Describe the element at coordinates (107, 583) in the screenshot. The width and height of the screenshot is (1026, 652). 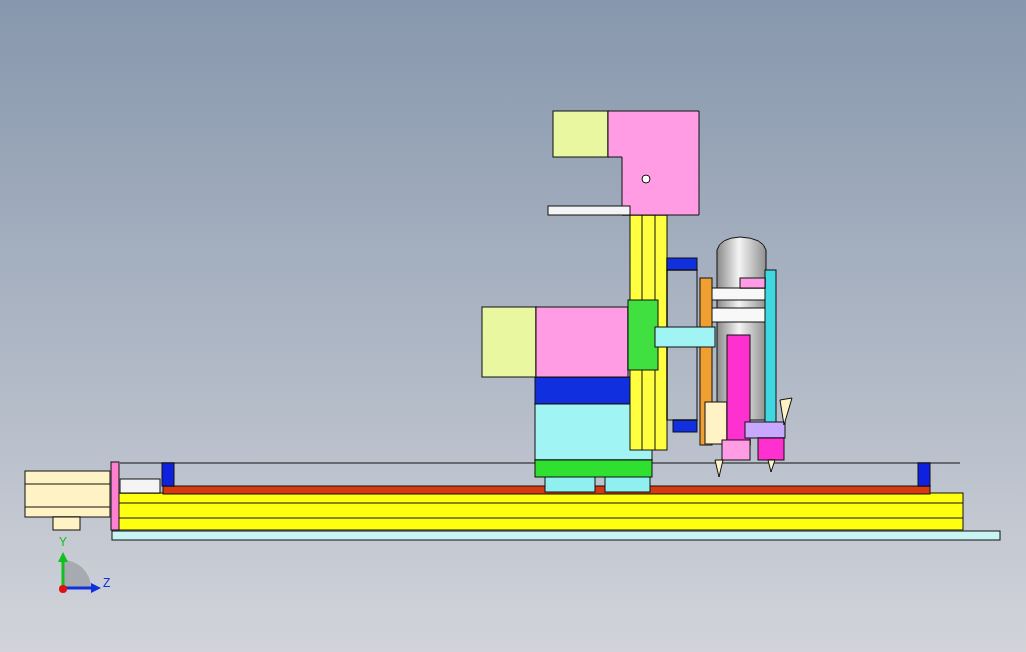
I see `axis-label: Z` at that location.